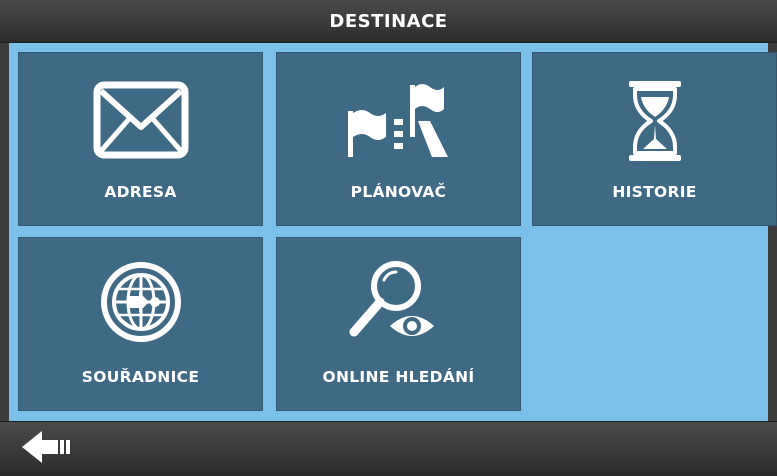 This screenshot has height=476, width=777. What do you see at coordinates (140, 120) in the screenshot?
I see `envelope-icon` at bounding box center [140, 120].